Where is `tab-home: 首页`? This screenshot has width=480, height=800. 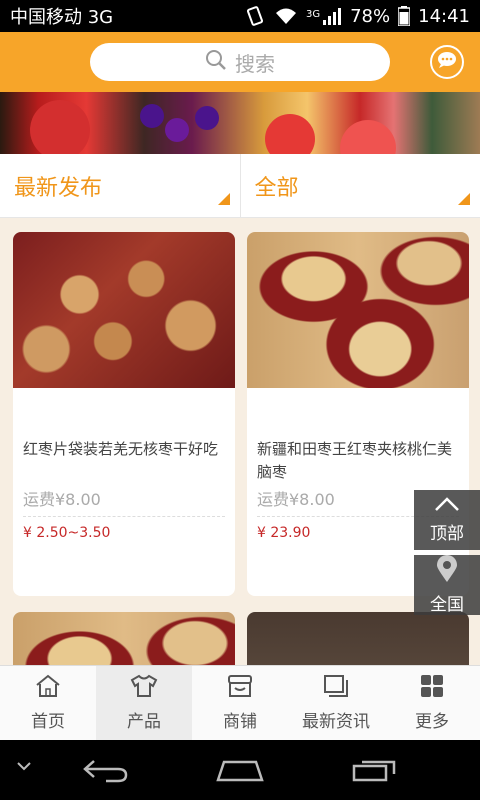 tab-home: 首页 is located at coordinates (48, 703).